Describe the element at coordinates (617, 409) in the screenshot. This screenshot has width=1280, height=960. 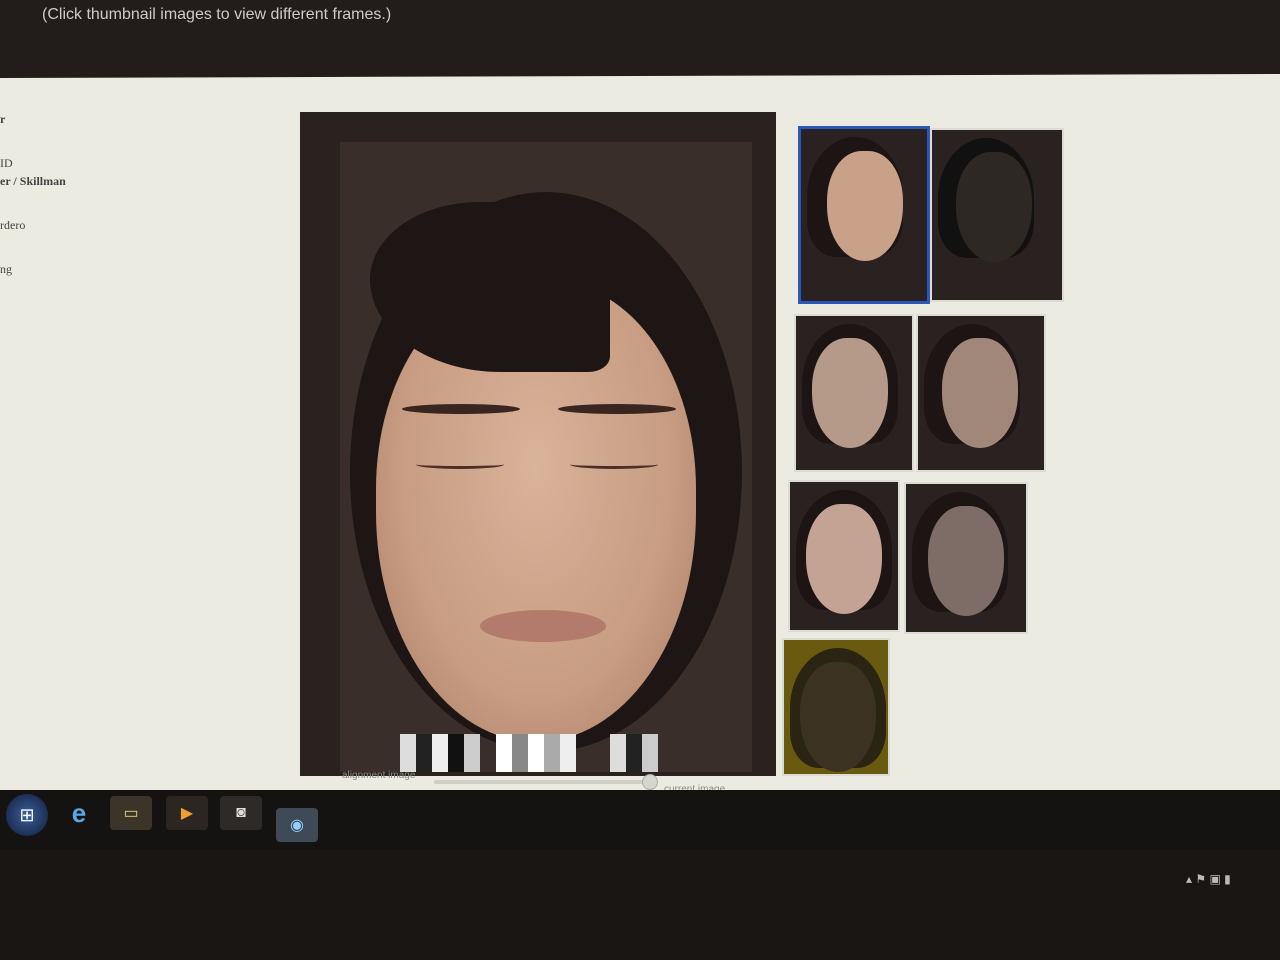
I see `right-brow` at that location.